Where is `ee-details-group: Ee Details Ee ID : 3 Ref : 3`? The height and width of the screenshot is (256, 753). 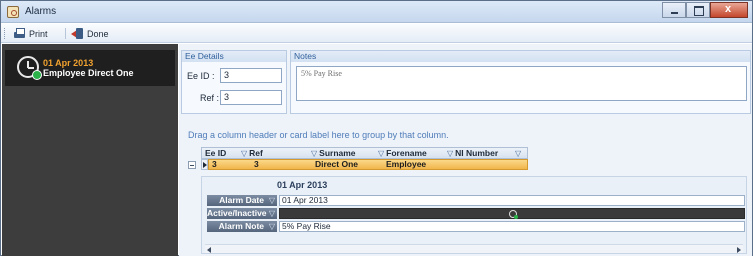
ee-details-group: Ee Details Ee ID : 3 Ref : 3 is located at coordinates (234, 82).